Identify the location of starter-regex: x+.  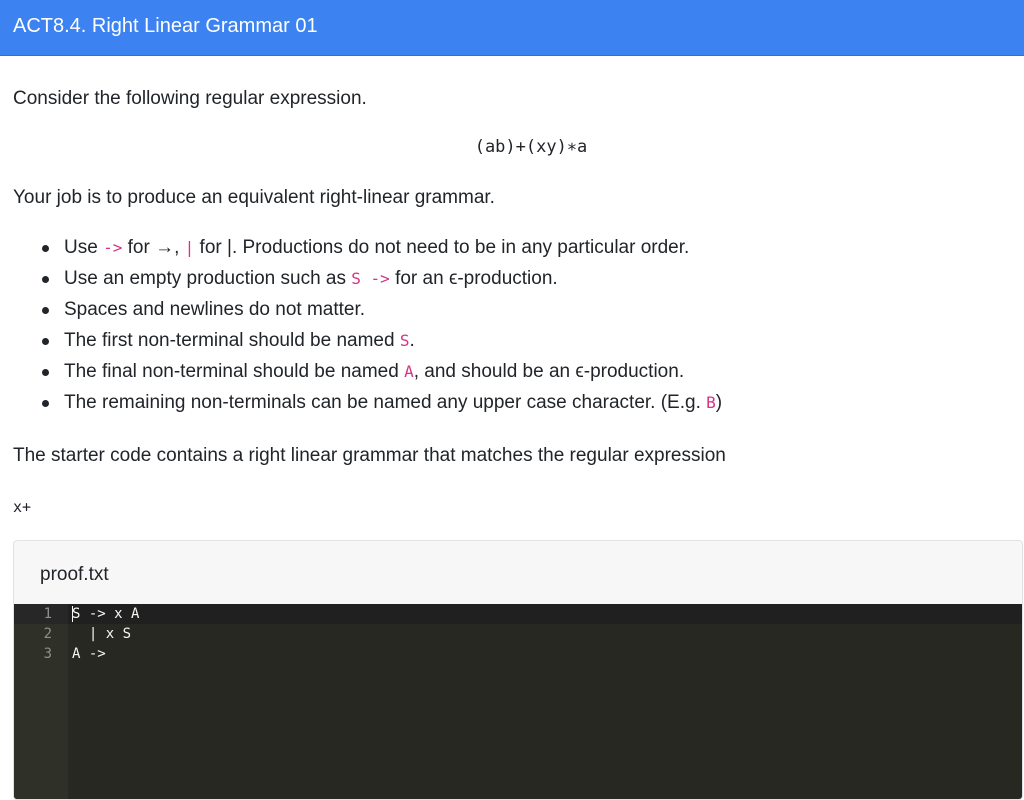
(22, 507).